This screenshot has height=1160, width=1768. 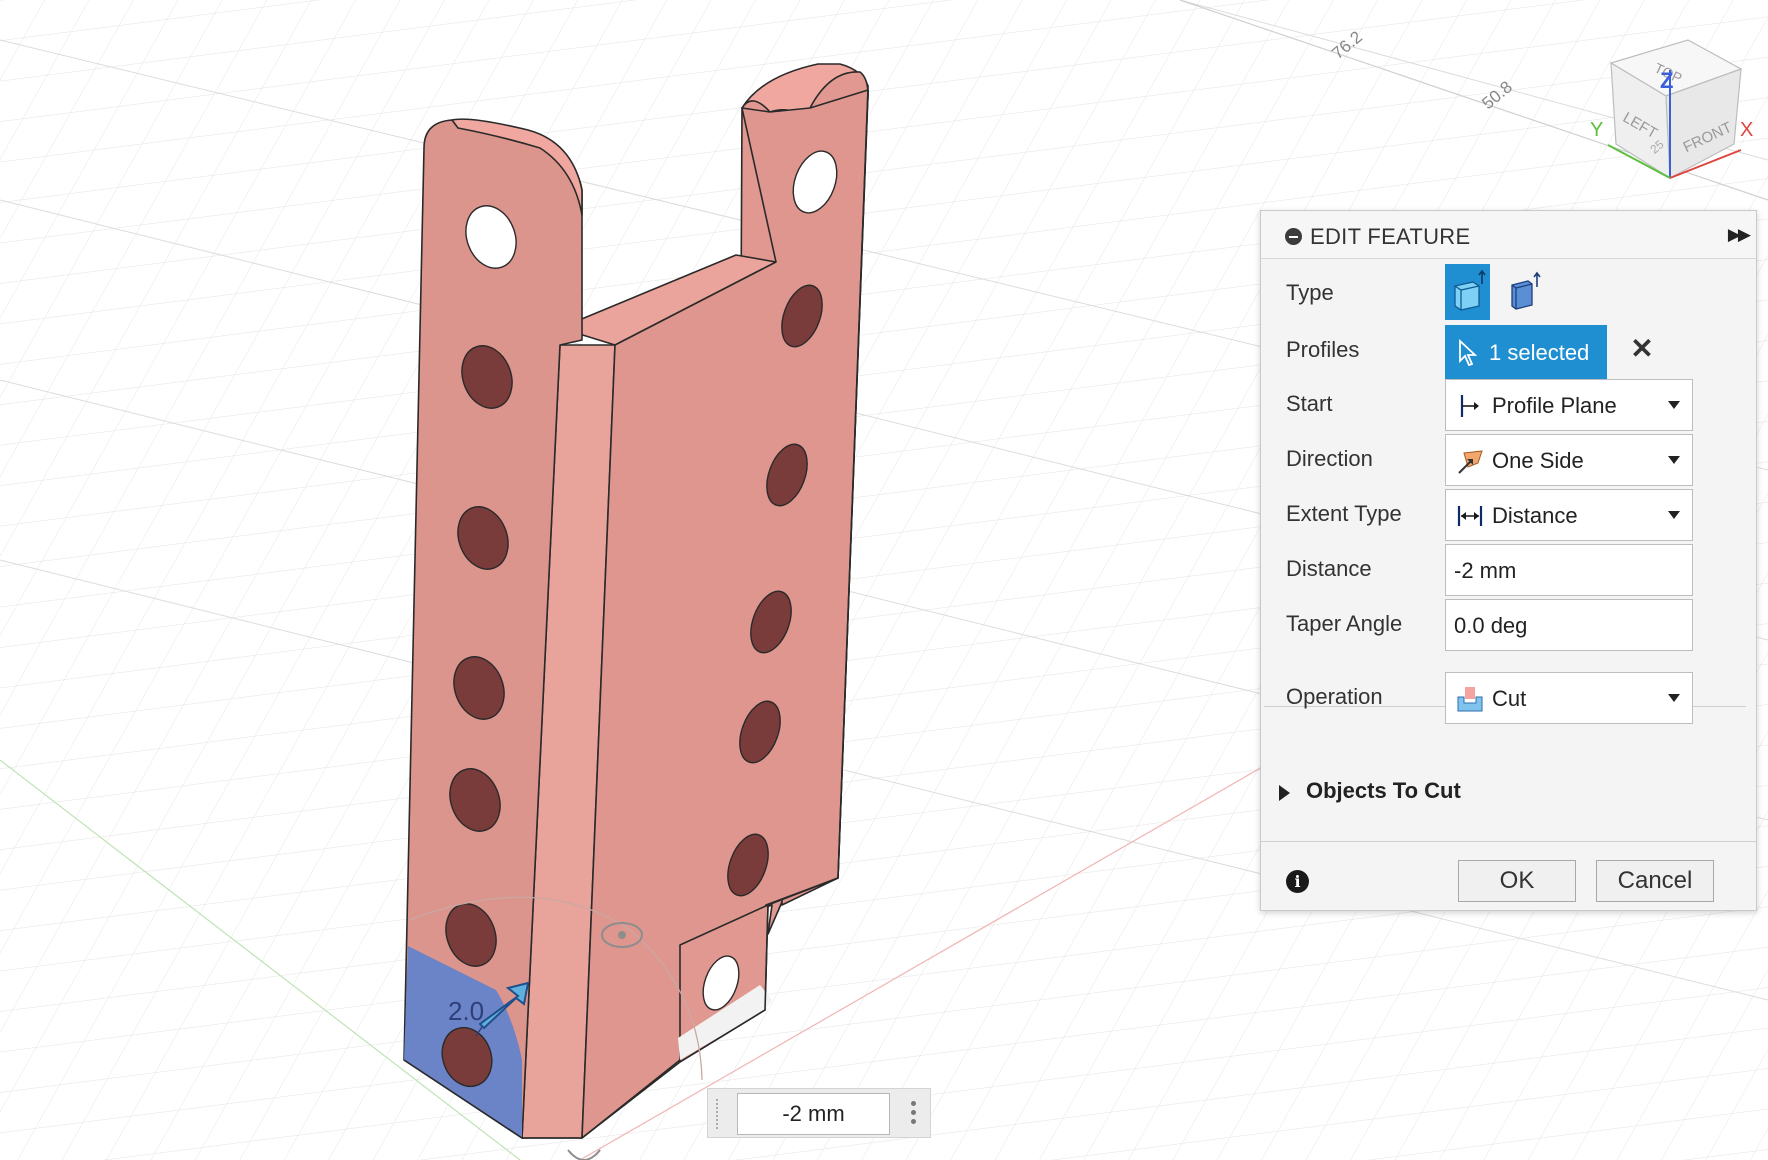 I want to click on profiles-select-button: 1 selected, so click(x=1526, y=352).